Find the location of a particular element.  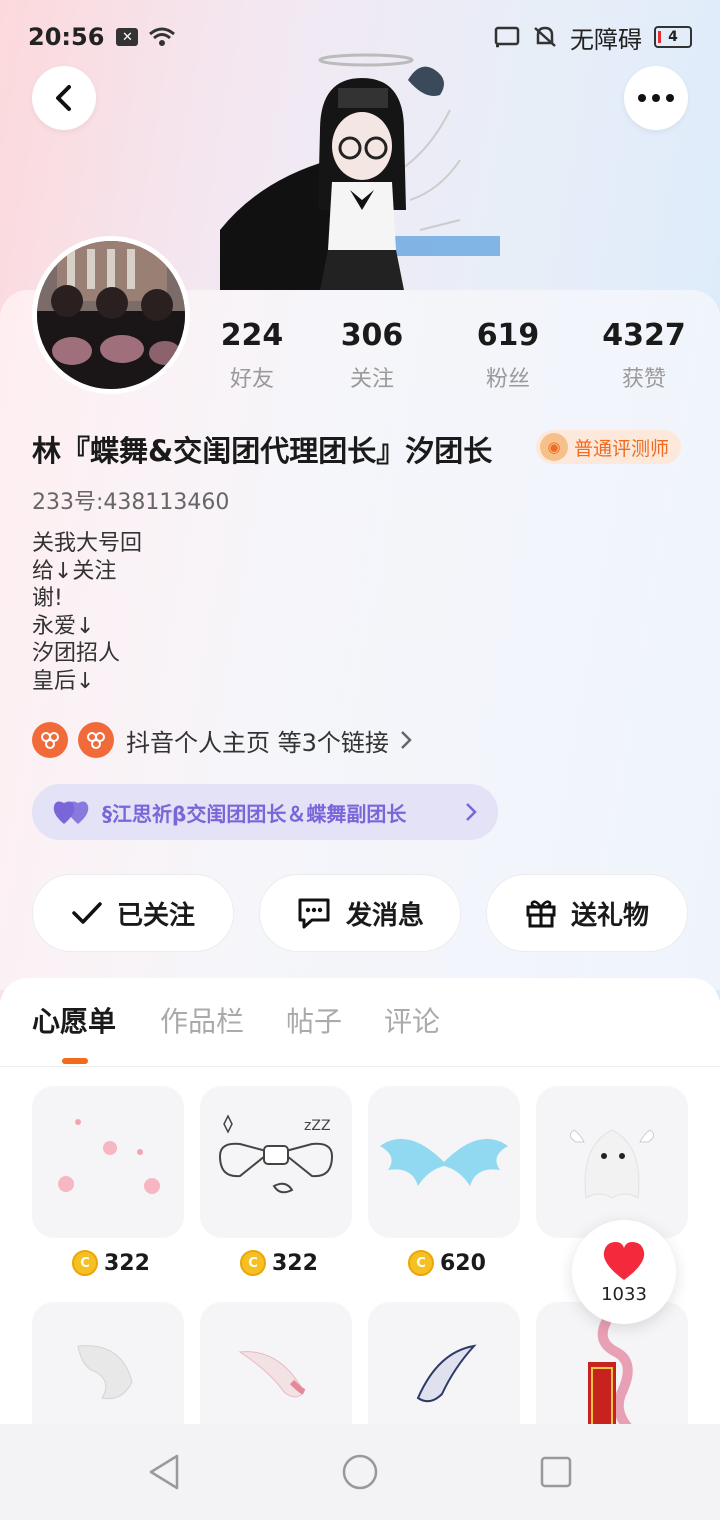

tab-comments: 评论 is located at coordinates (412, 1020).